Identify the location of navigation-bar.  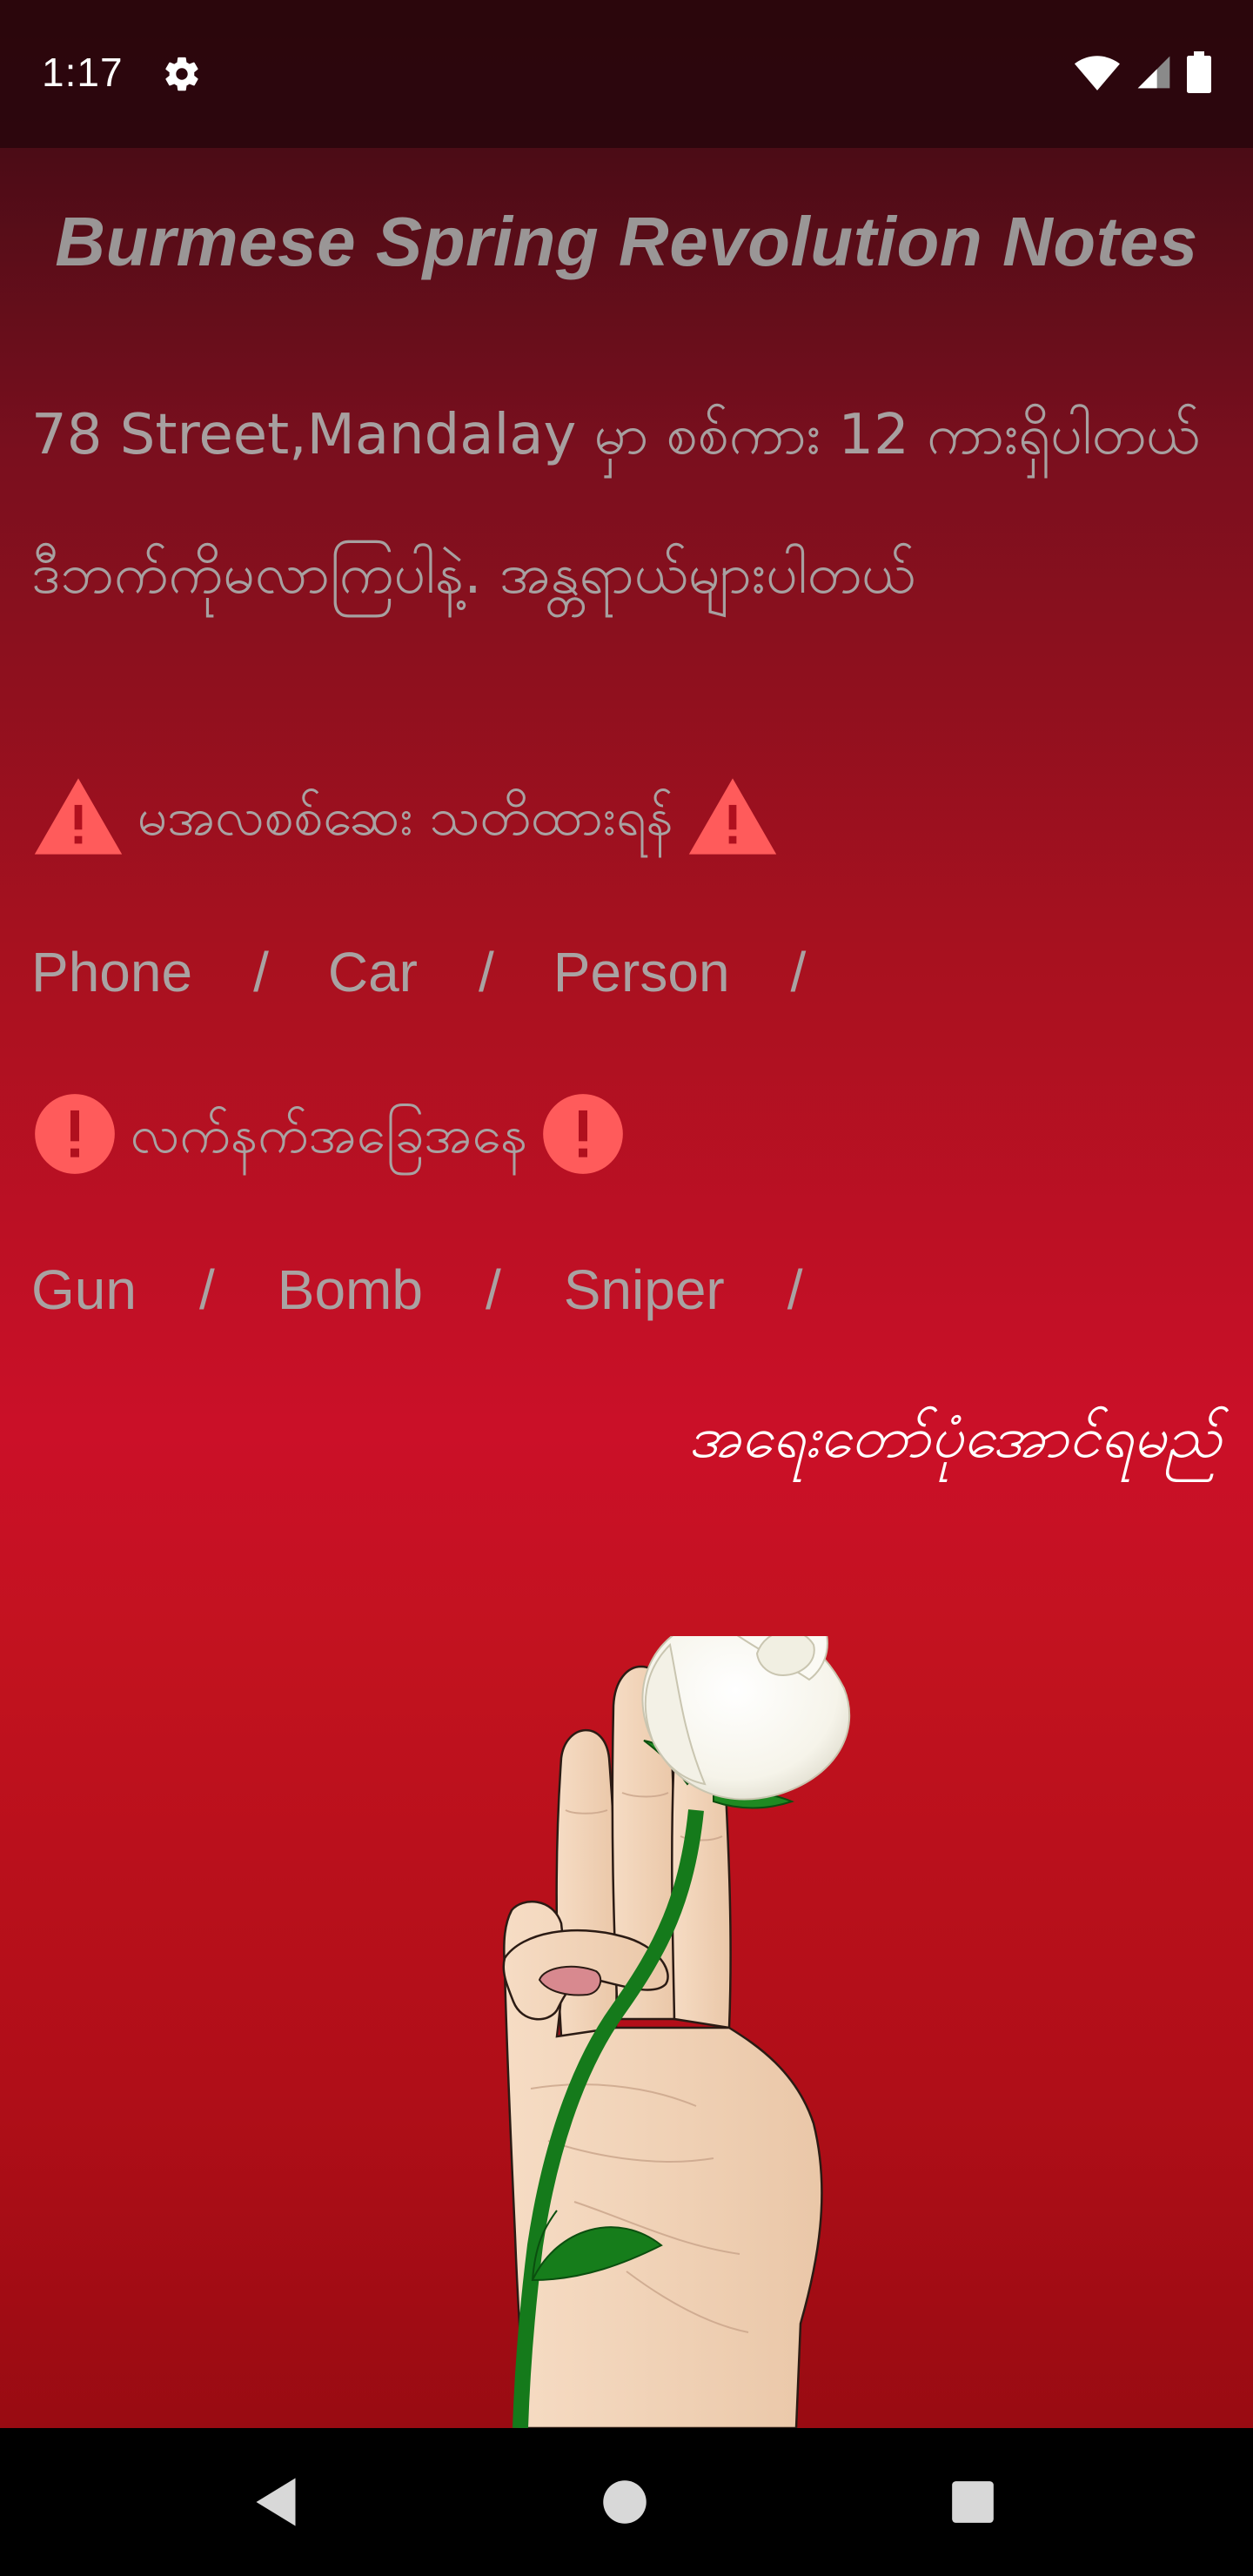
(626, 2502).